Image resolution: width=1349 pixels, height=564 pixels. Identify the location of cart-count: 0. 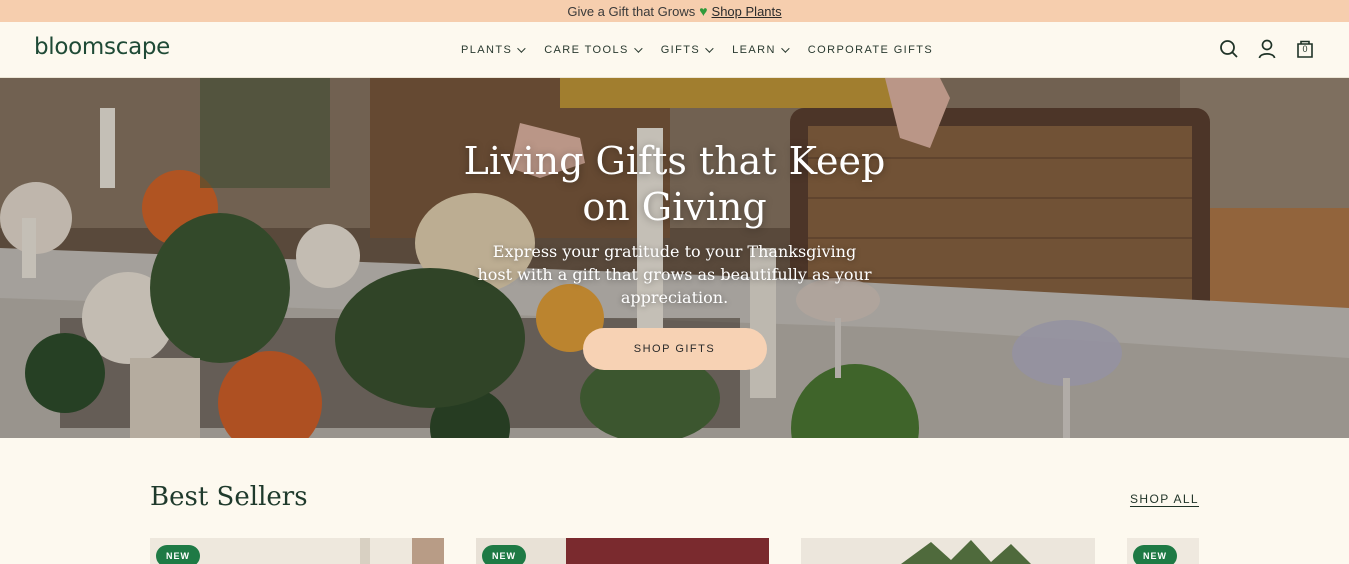
(1305, 49).